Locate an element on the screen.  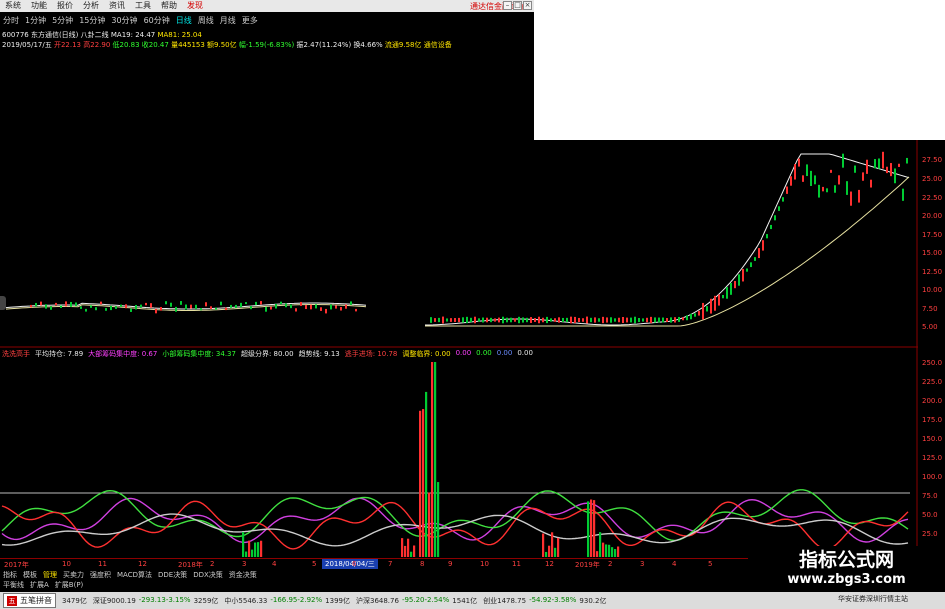
indicator-tab: 强度积 is located at coordinates (100, 575).